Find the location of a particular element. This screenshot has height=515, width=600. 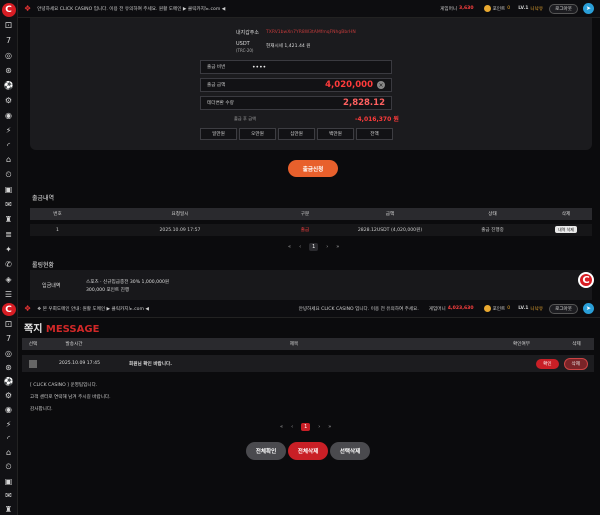

delete-all-button: 전체삭제 is located at coordinates (308, 451).